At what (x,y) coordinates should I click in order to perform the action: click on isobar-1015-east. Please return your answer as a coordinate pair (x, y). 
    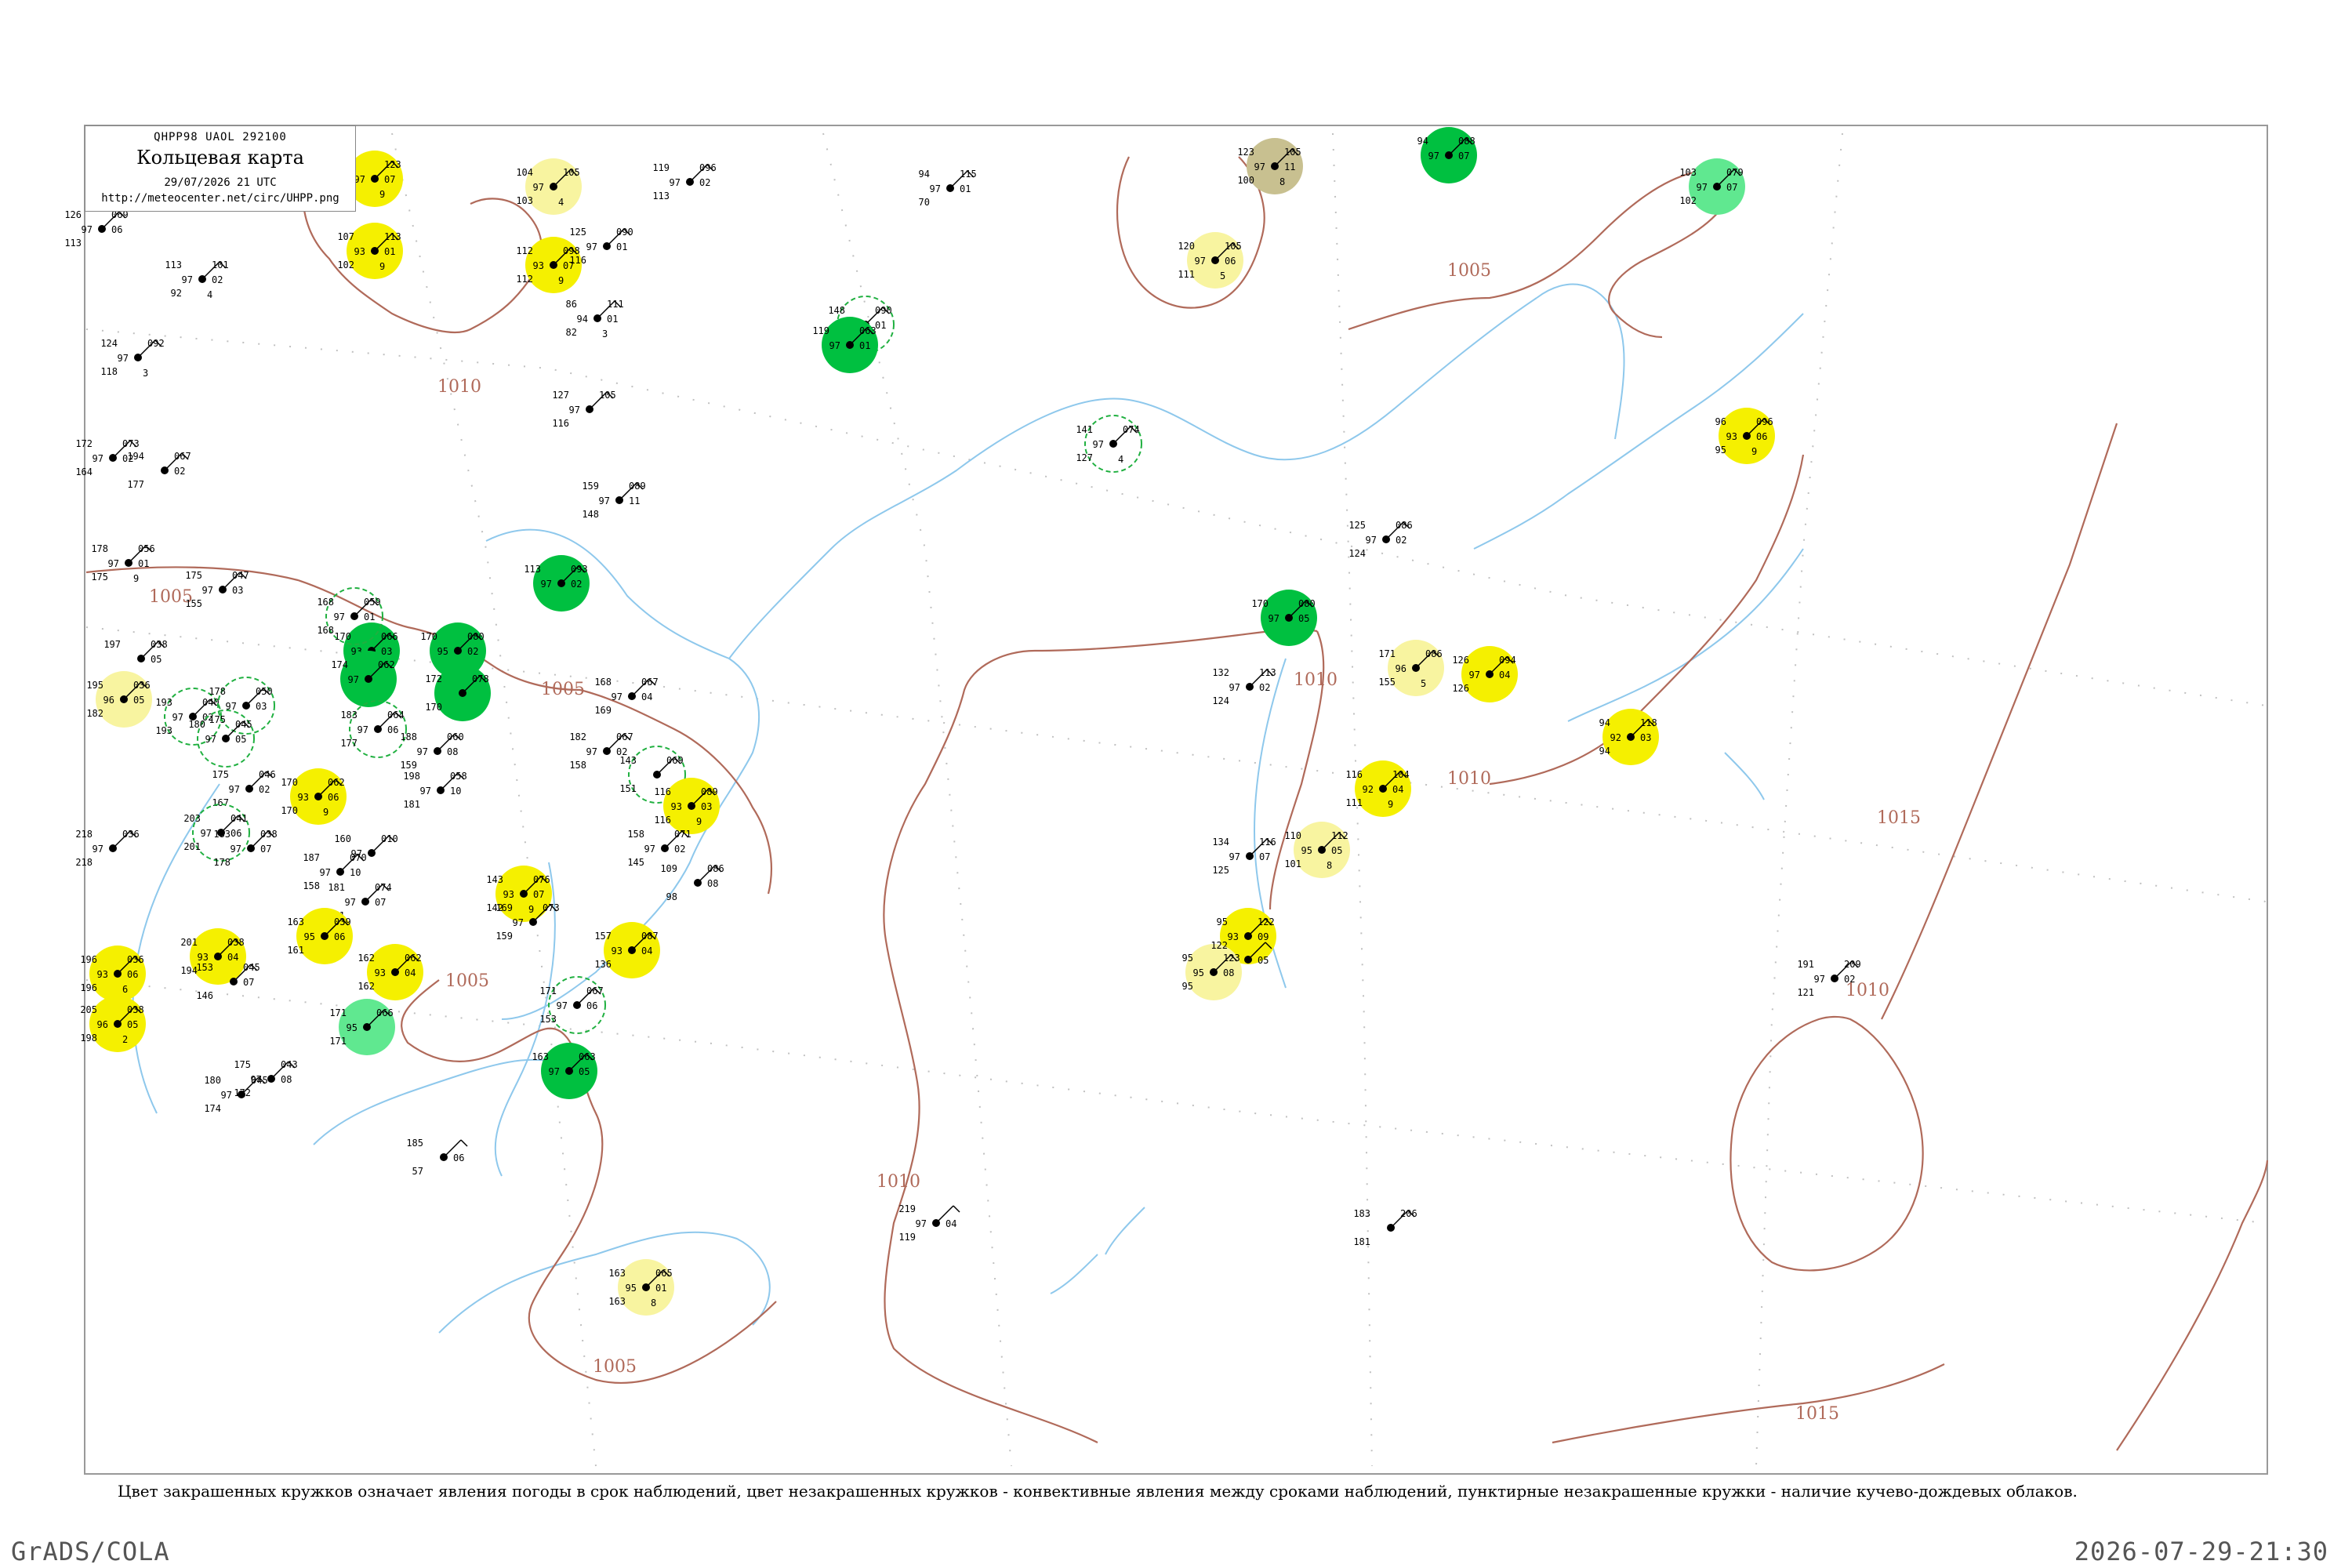
    Looking at the image, I should click on (2000, 721).